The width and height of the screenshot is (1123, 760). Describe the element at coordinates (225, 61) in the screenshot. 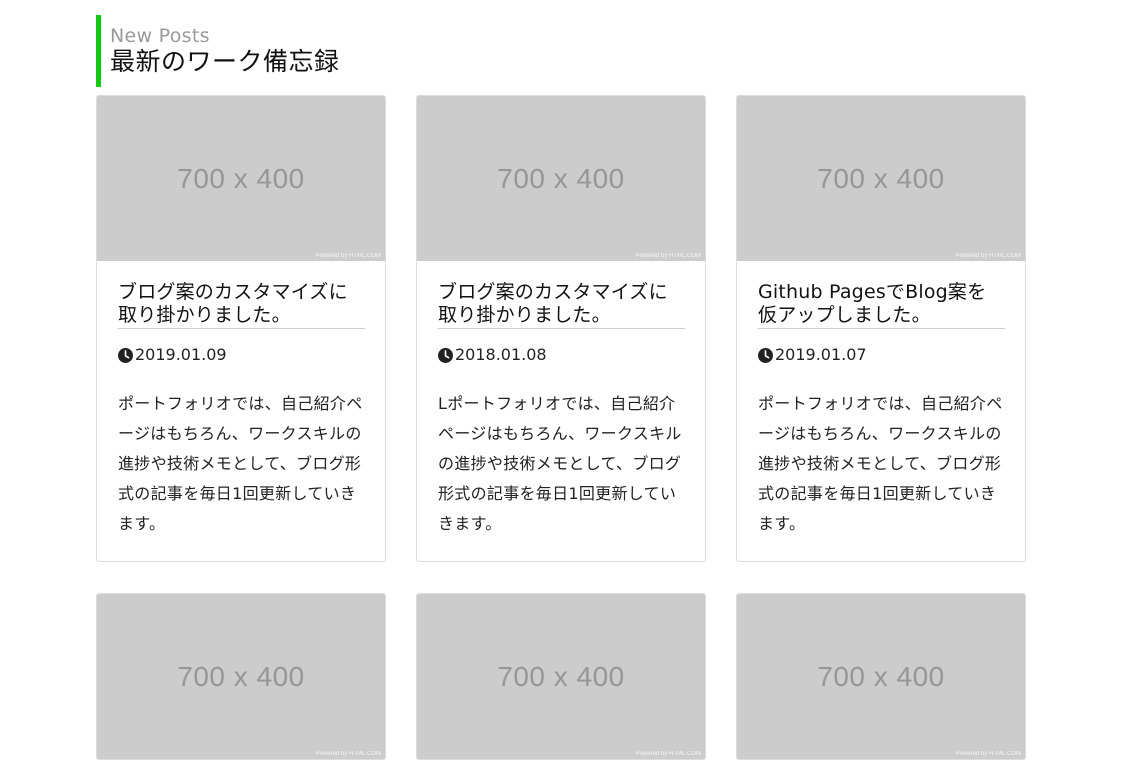

I see `section-title: 最新のワーク備忘録` at that location.